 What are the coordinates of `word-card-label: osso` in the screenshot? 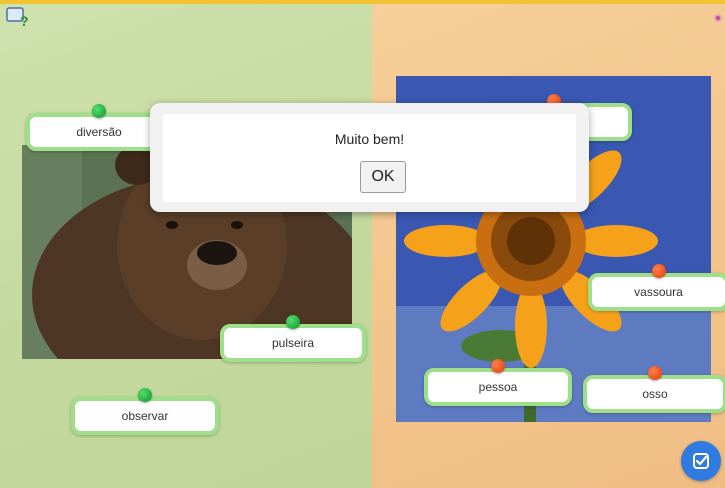 It's located at (655, 394).